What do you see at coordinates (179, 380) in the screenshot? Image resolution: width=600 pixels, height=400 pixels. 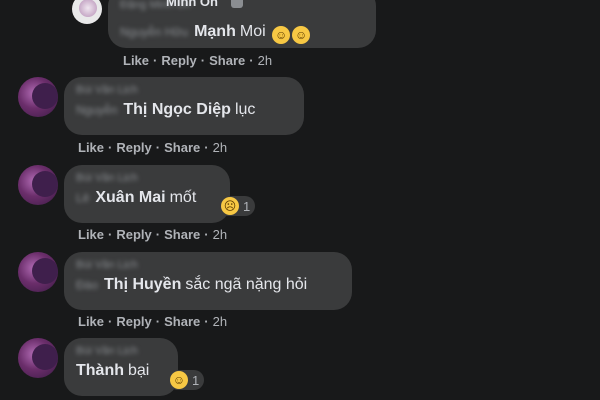 I see `haha-emoji-icon: ☺` at bounding box center [179, 380].